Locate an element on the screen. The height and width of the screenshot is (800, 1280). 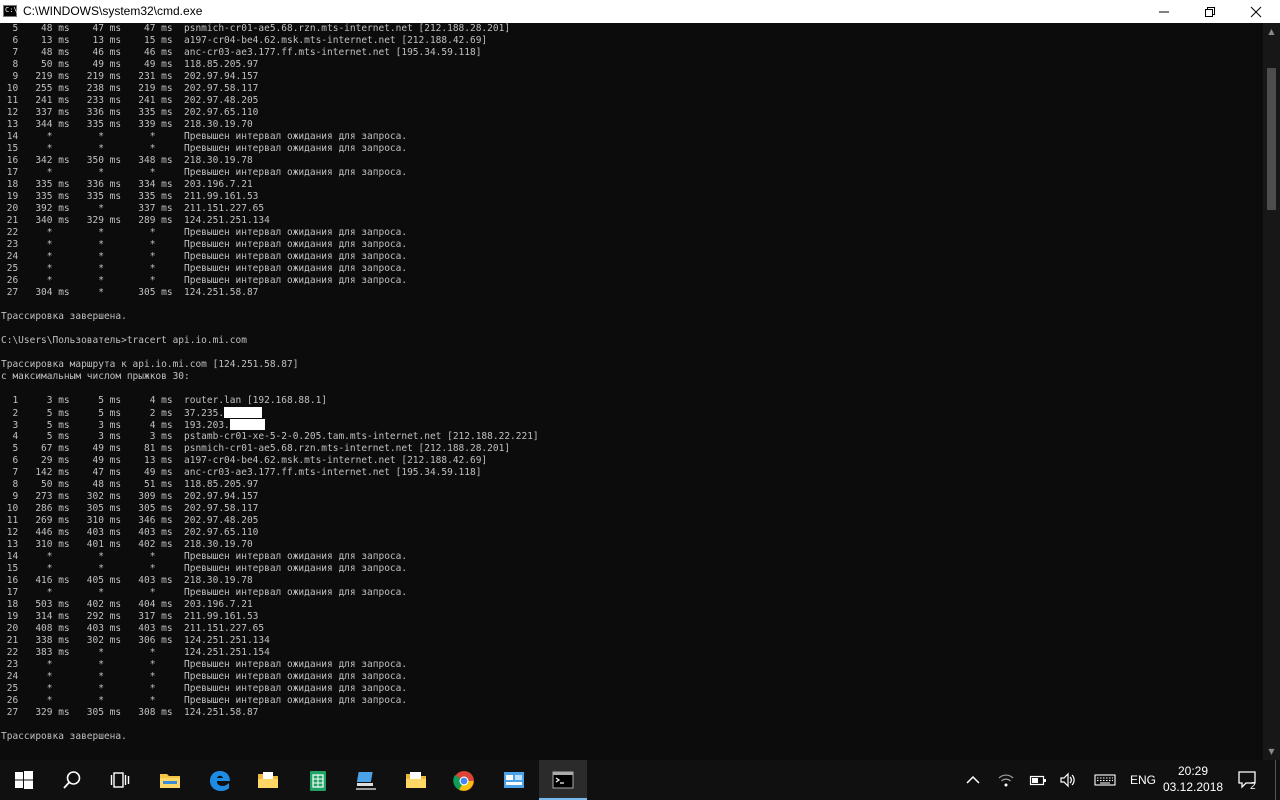
console-line: 16 416 ms 405 ms 403 ms 218.30.19.78 is located at coordinates (127, 580).